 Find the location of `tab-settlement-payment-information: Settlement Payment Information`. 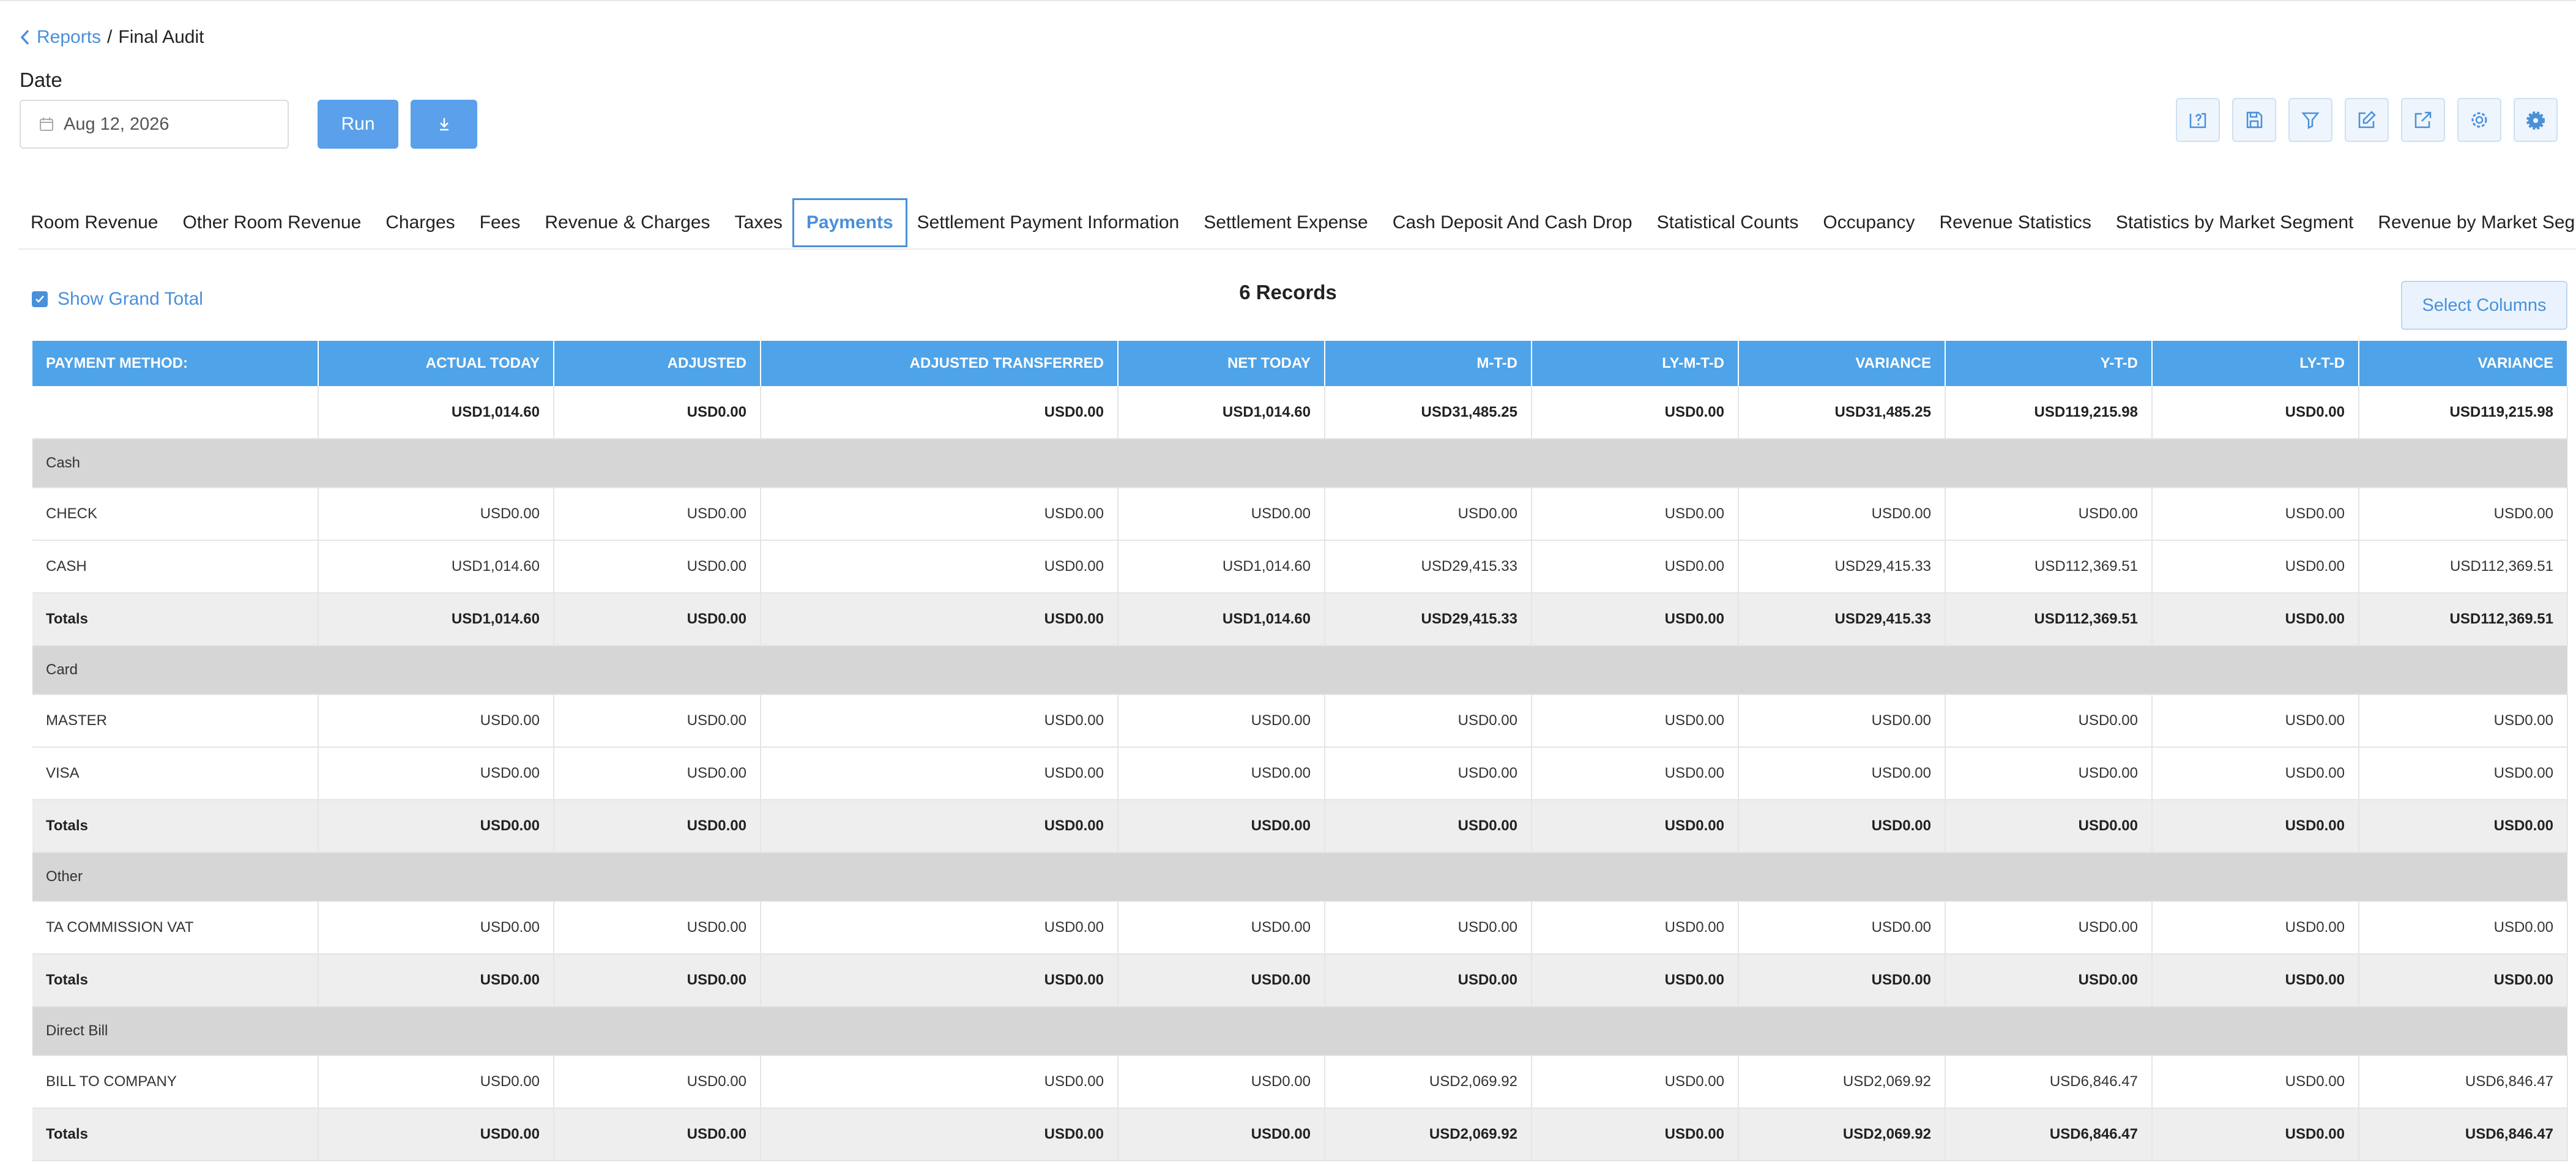

tab-settlement-payment-information: Settlement Payment Information is located at coordinates (1048, 222).